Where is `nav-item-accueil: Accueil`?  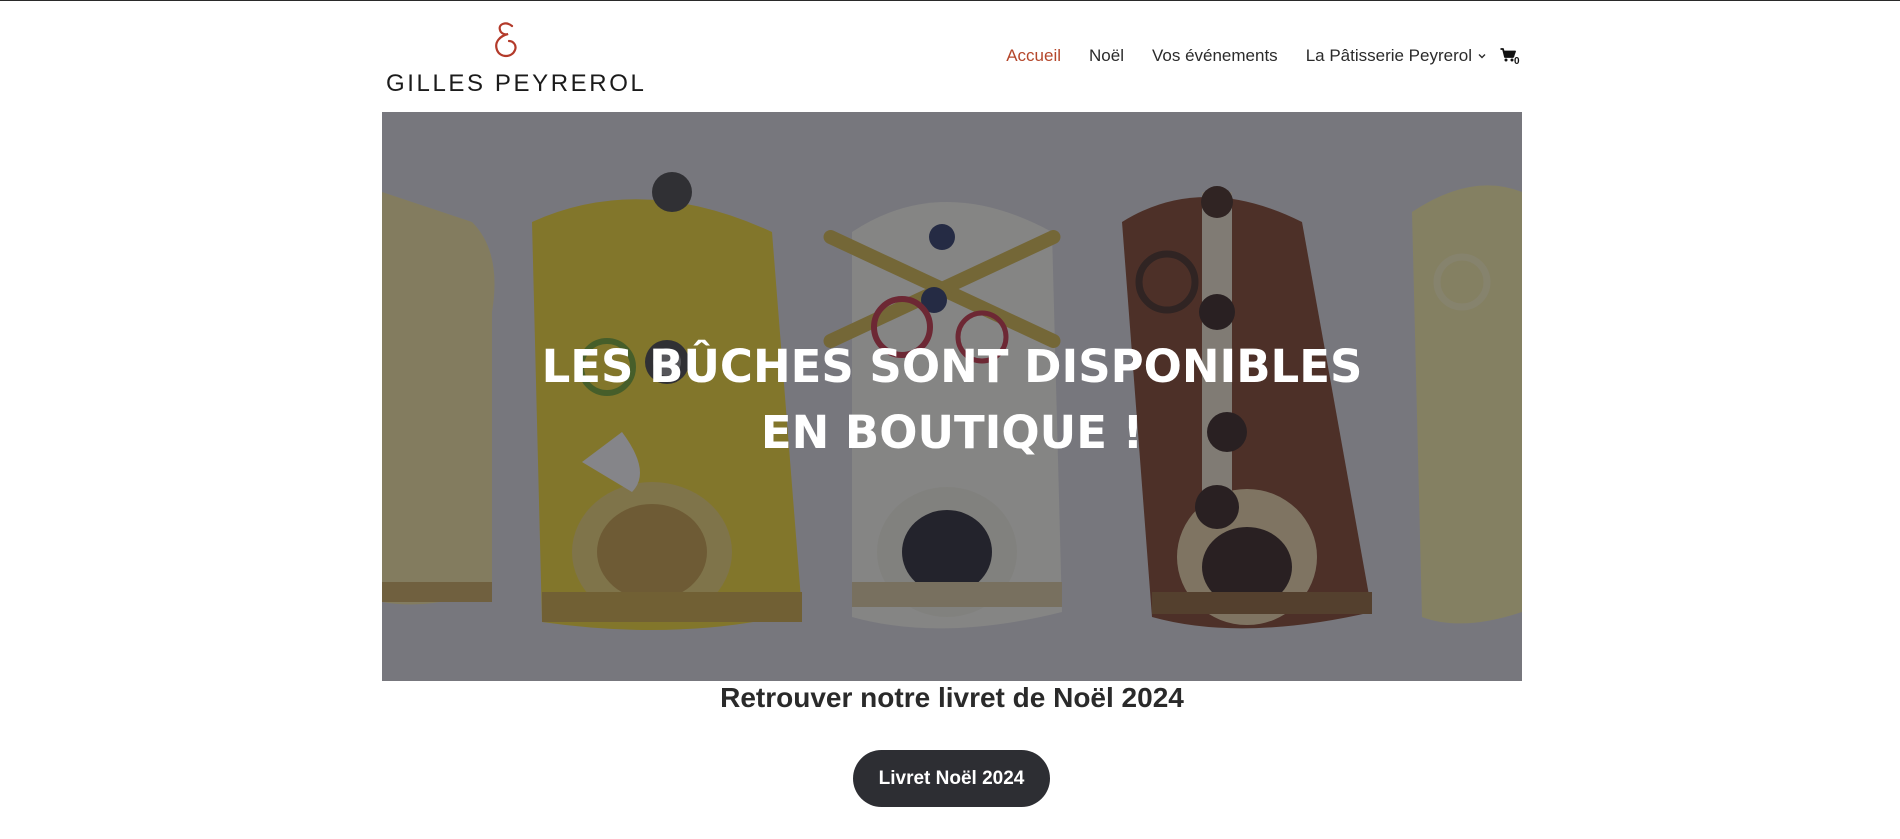 nav-item-accueil: Accueil is located at coordinates (1033, 56).